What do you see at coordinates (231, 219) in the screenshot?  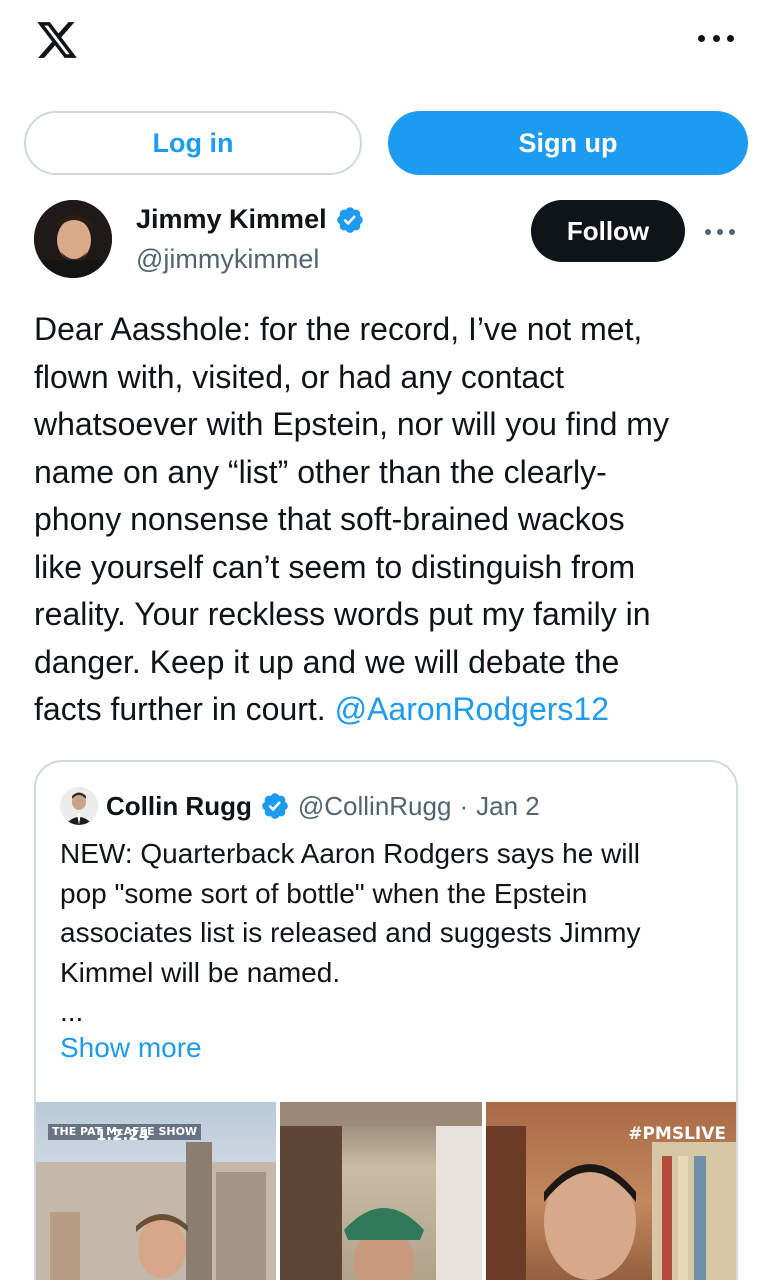 I see `author-name: Jimmy Kimmel` at bounding box center [231, 219].